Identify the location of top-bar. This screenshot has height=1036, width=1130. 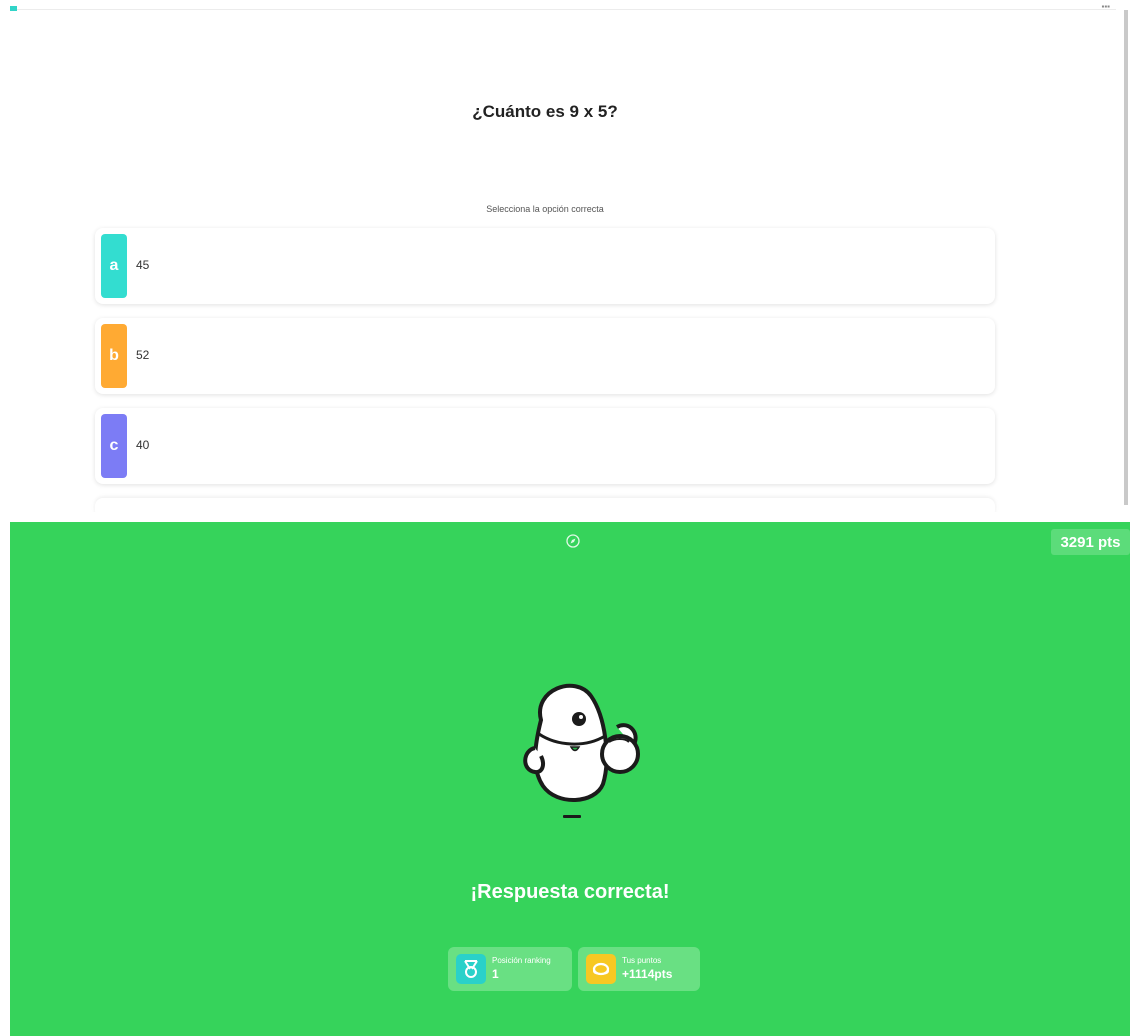
(563, 5).